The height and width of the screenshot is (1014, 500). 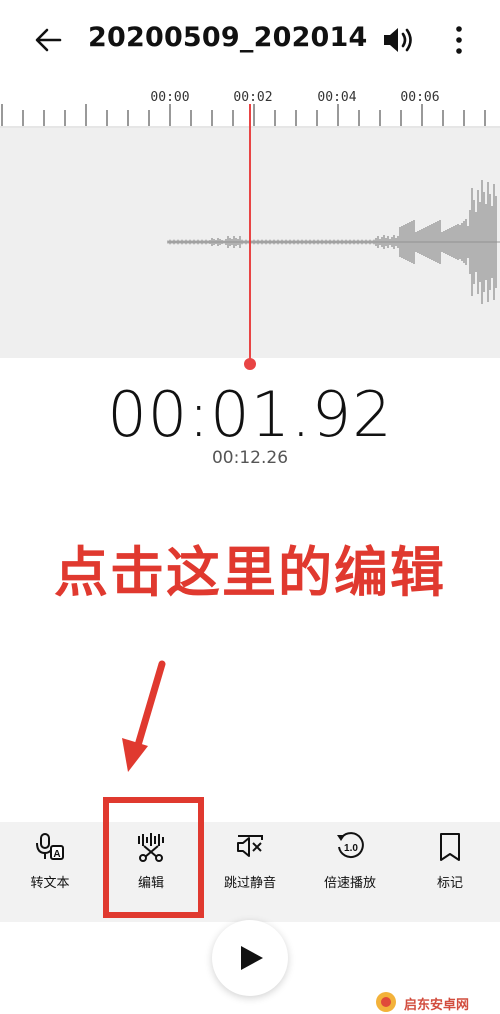 What do you see at coordinates (250, 572) in the screenshot?
I see `annotation-text: 点击这里的编辑` at bounding box center [250, 572].